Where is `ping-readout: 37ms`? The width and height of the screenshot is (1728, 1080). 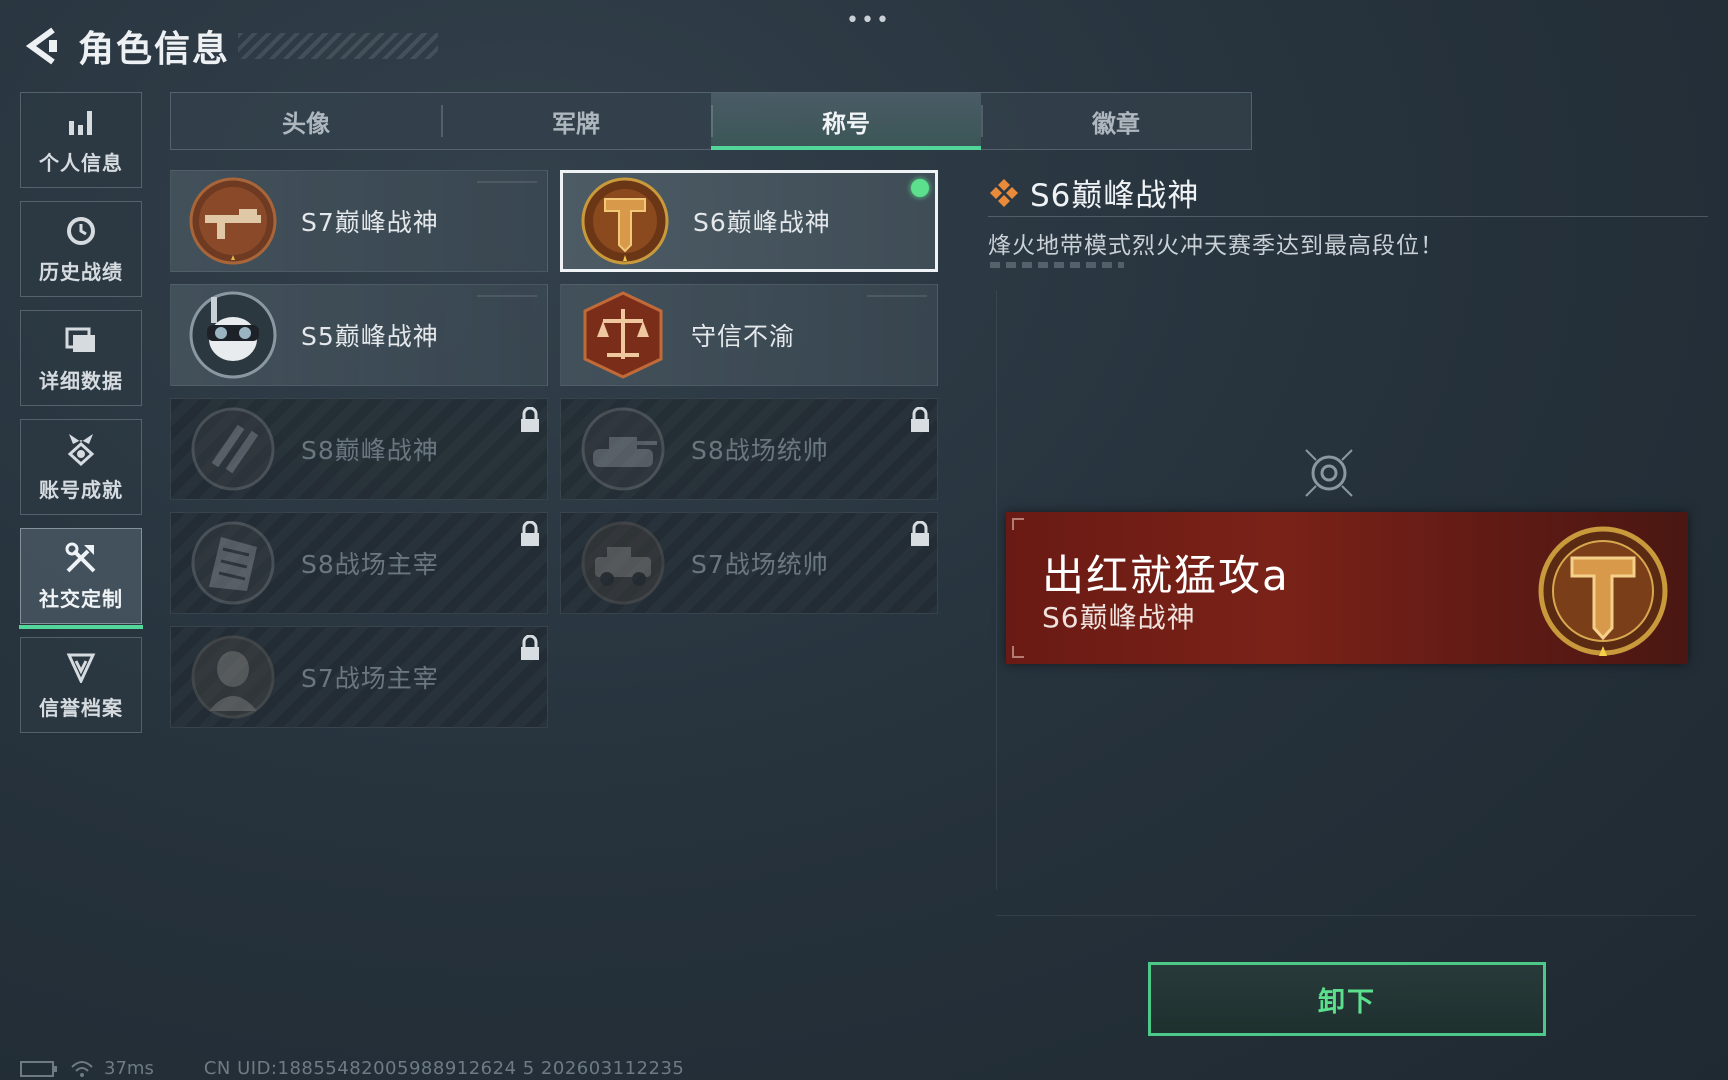
ping-readout: 37ms is located at coordinates (129, 1068).